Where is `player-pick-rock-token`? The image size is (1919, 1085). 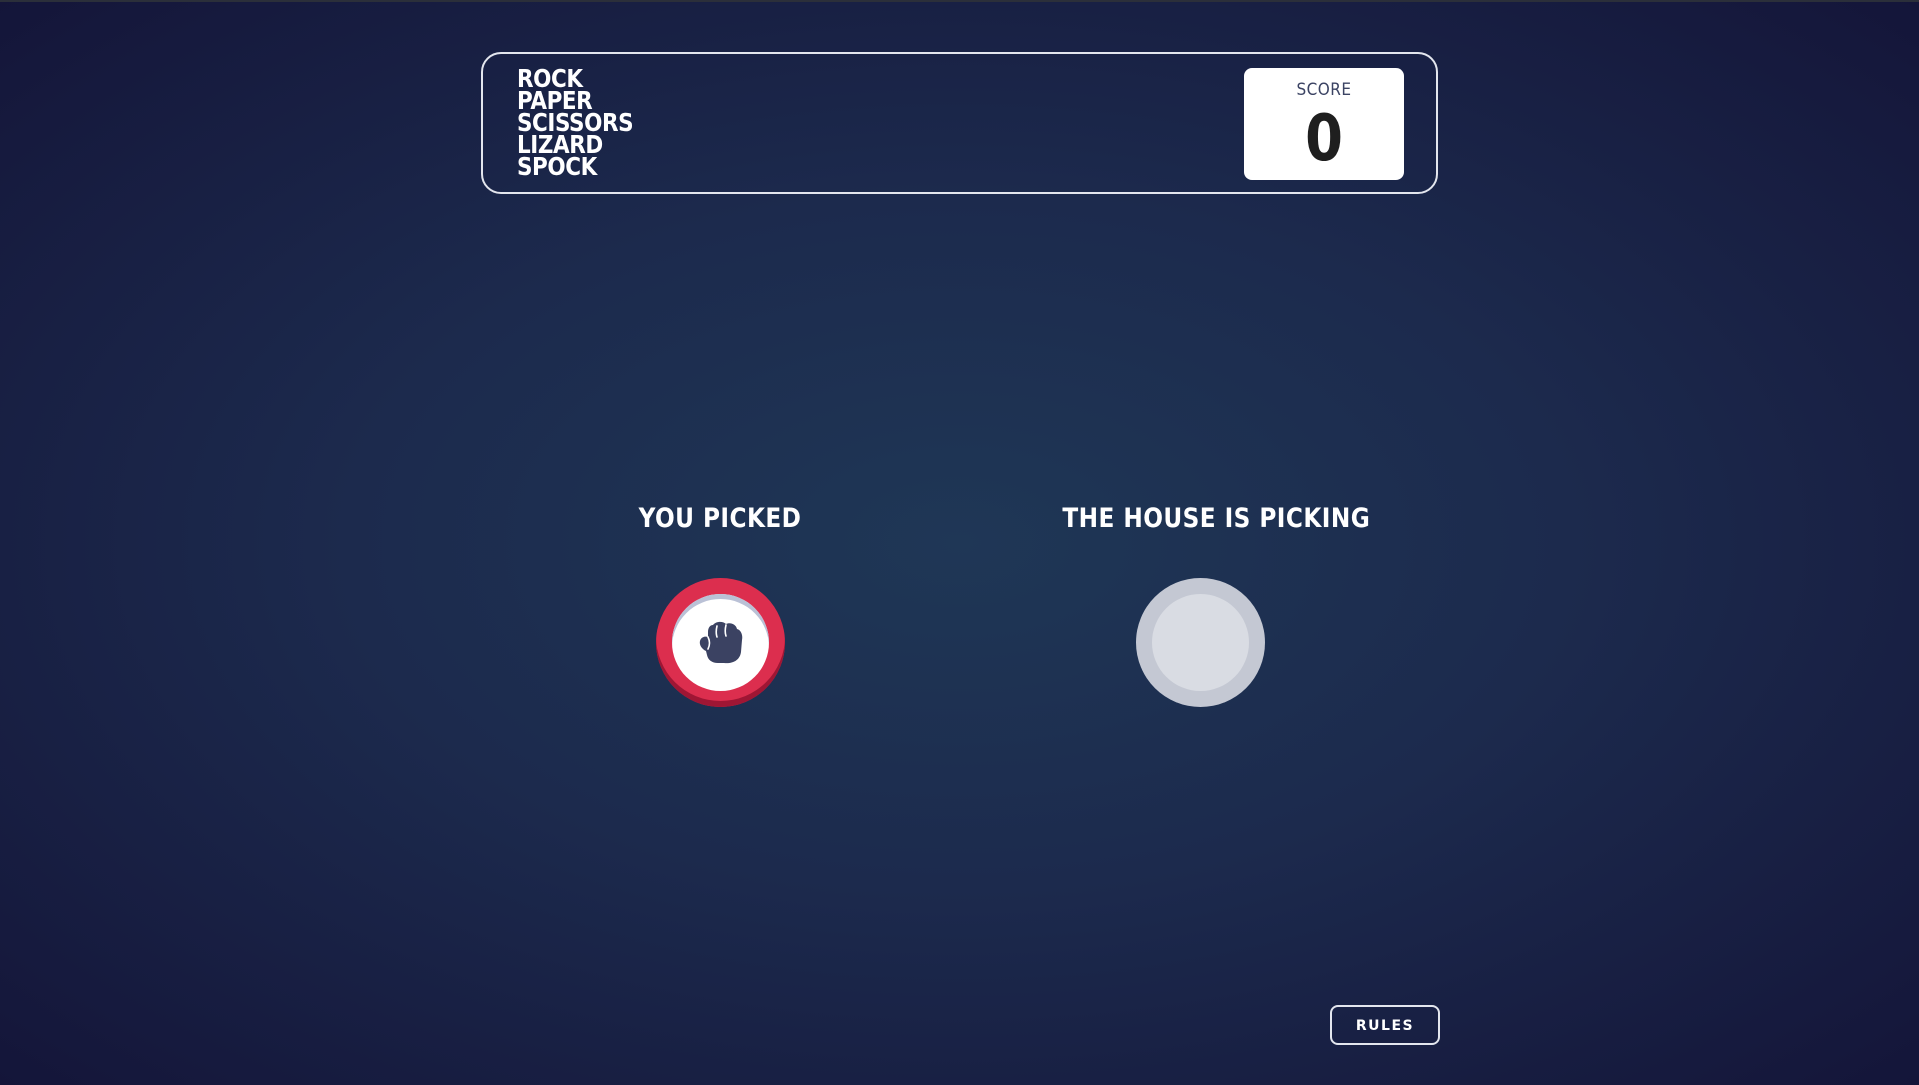
player-pick-rock-token is located at coordinates (720, 642).